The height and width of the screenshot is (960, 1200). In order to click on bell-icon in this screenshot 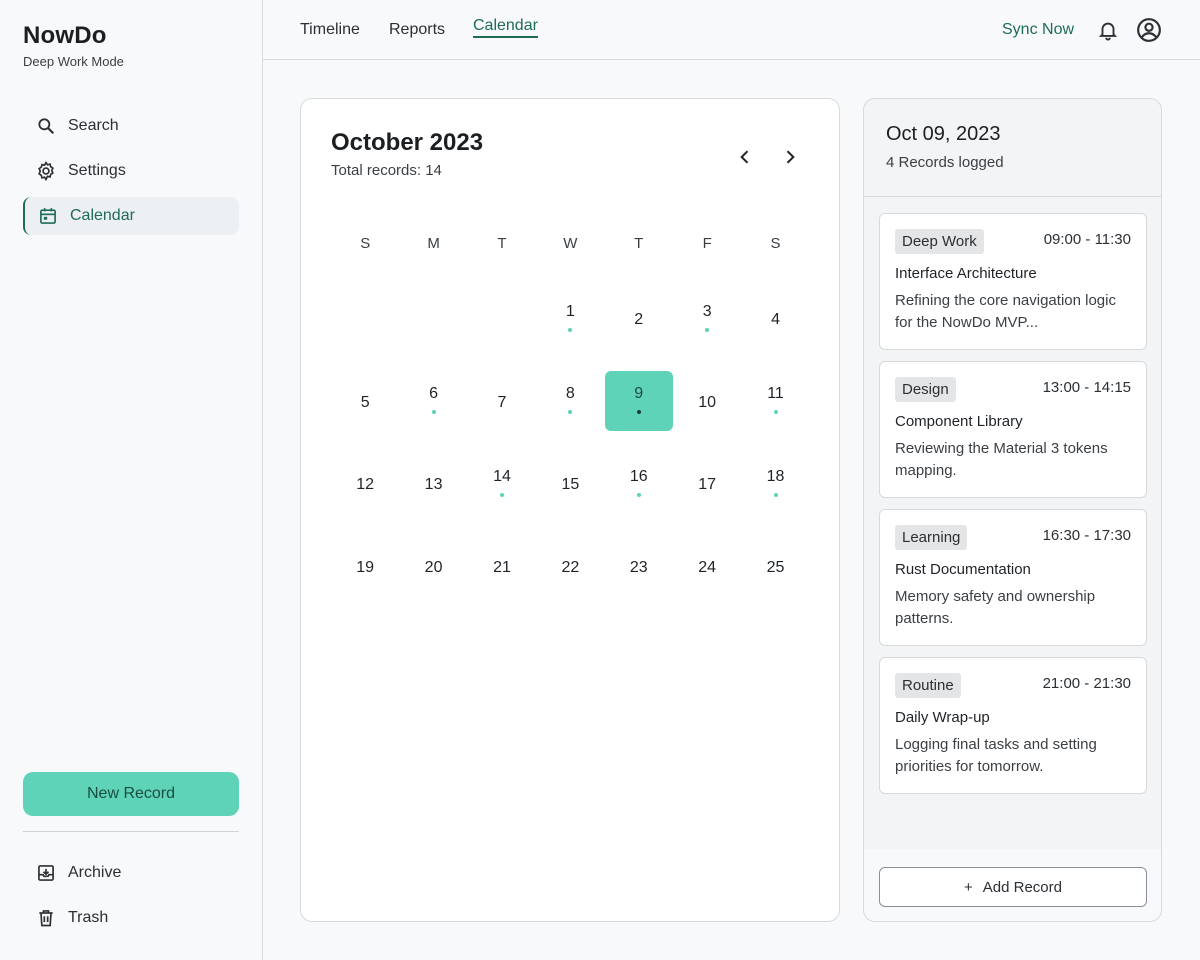, I will do `click(1108, 30)`.